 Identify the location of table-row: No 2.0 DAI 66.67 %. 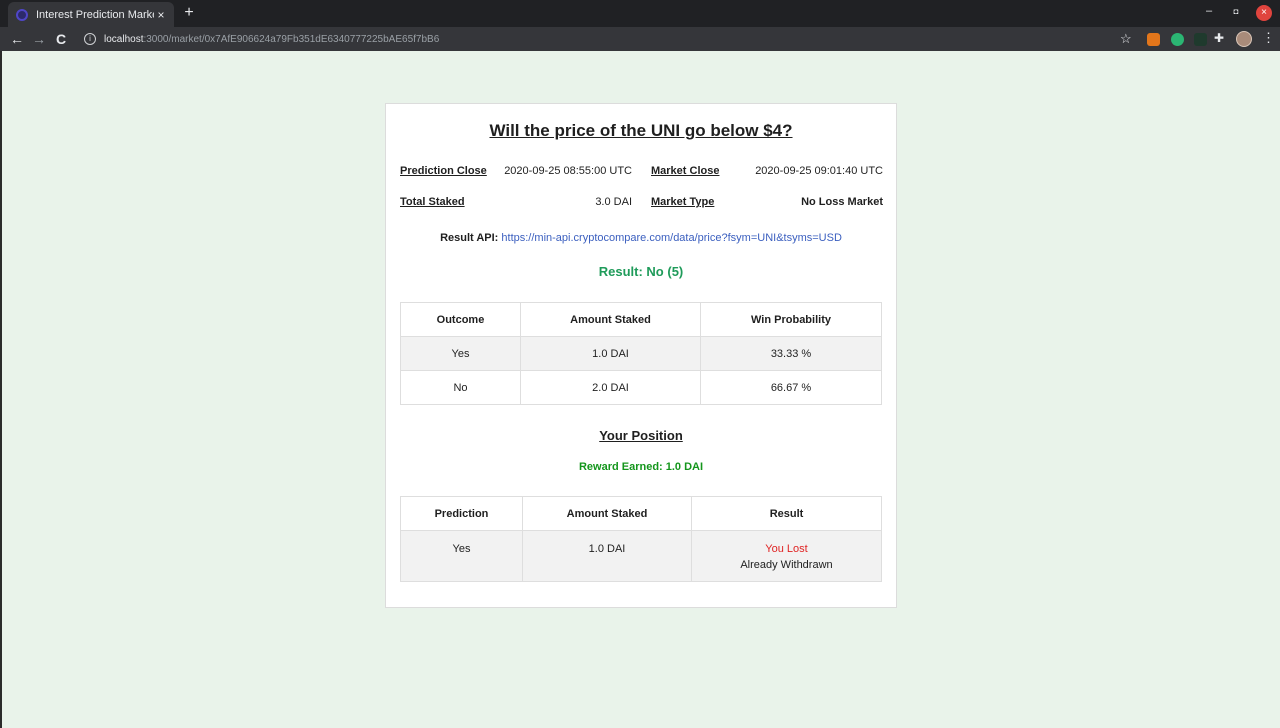
(641, 387).